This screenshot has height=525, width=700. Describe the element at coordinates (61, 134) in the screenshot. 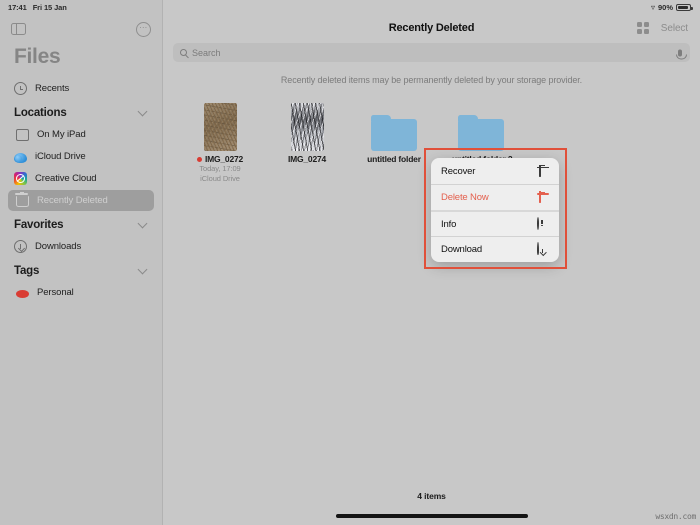

I see `sidebar-item-label: On My iPad` at that location.